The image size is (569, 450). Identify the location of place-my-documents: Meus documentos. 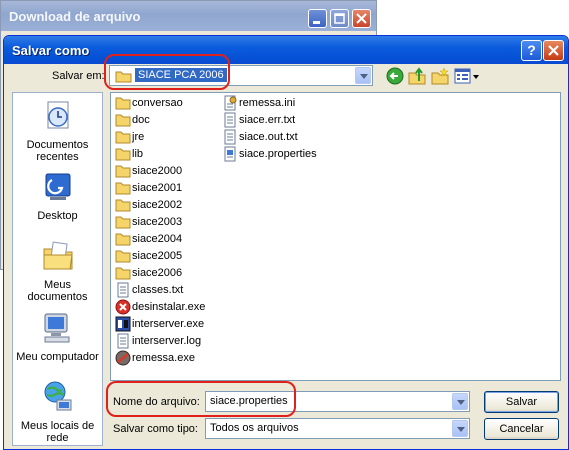
(57, 271).